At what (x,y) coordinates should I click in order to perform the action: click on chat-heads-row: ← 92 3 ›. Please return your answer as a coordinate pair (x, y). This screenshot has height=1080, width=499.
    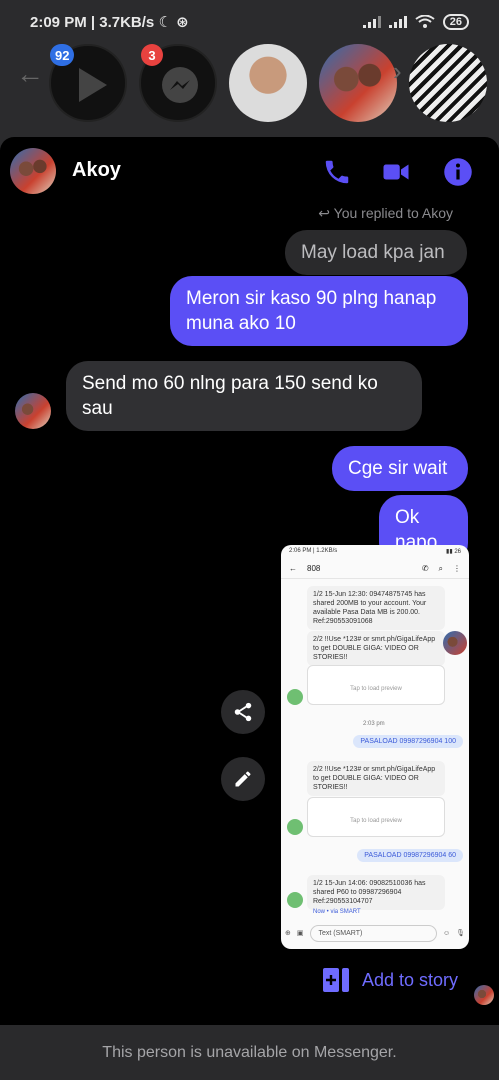
    Looking at the image, I should click on (249, 84).